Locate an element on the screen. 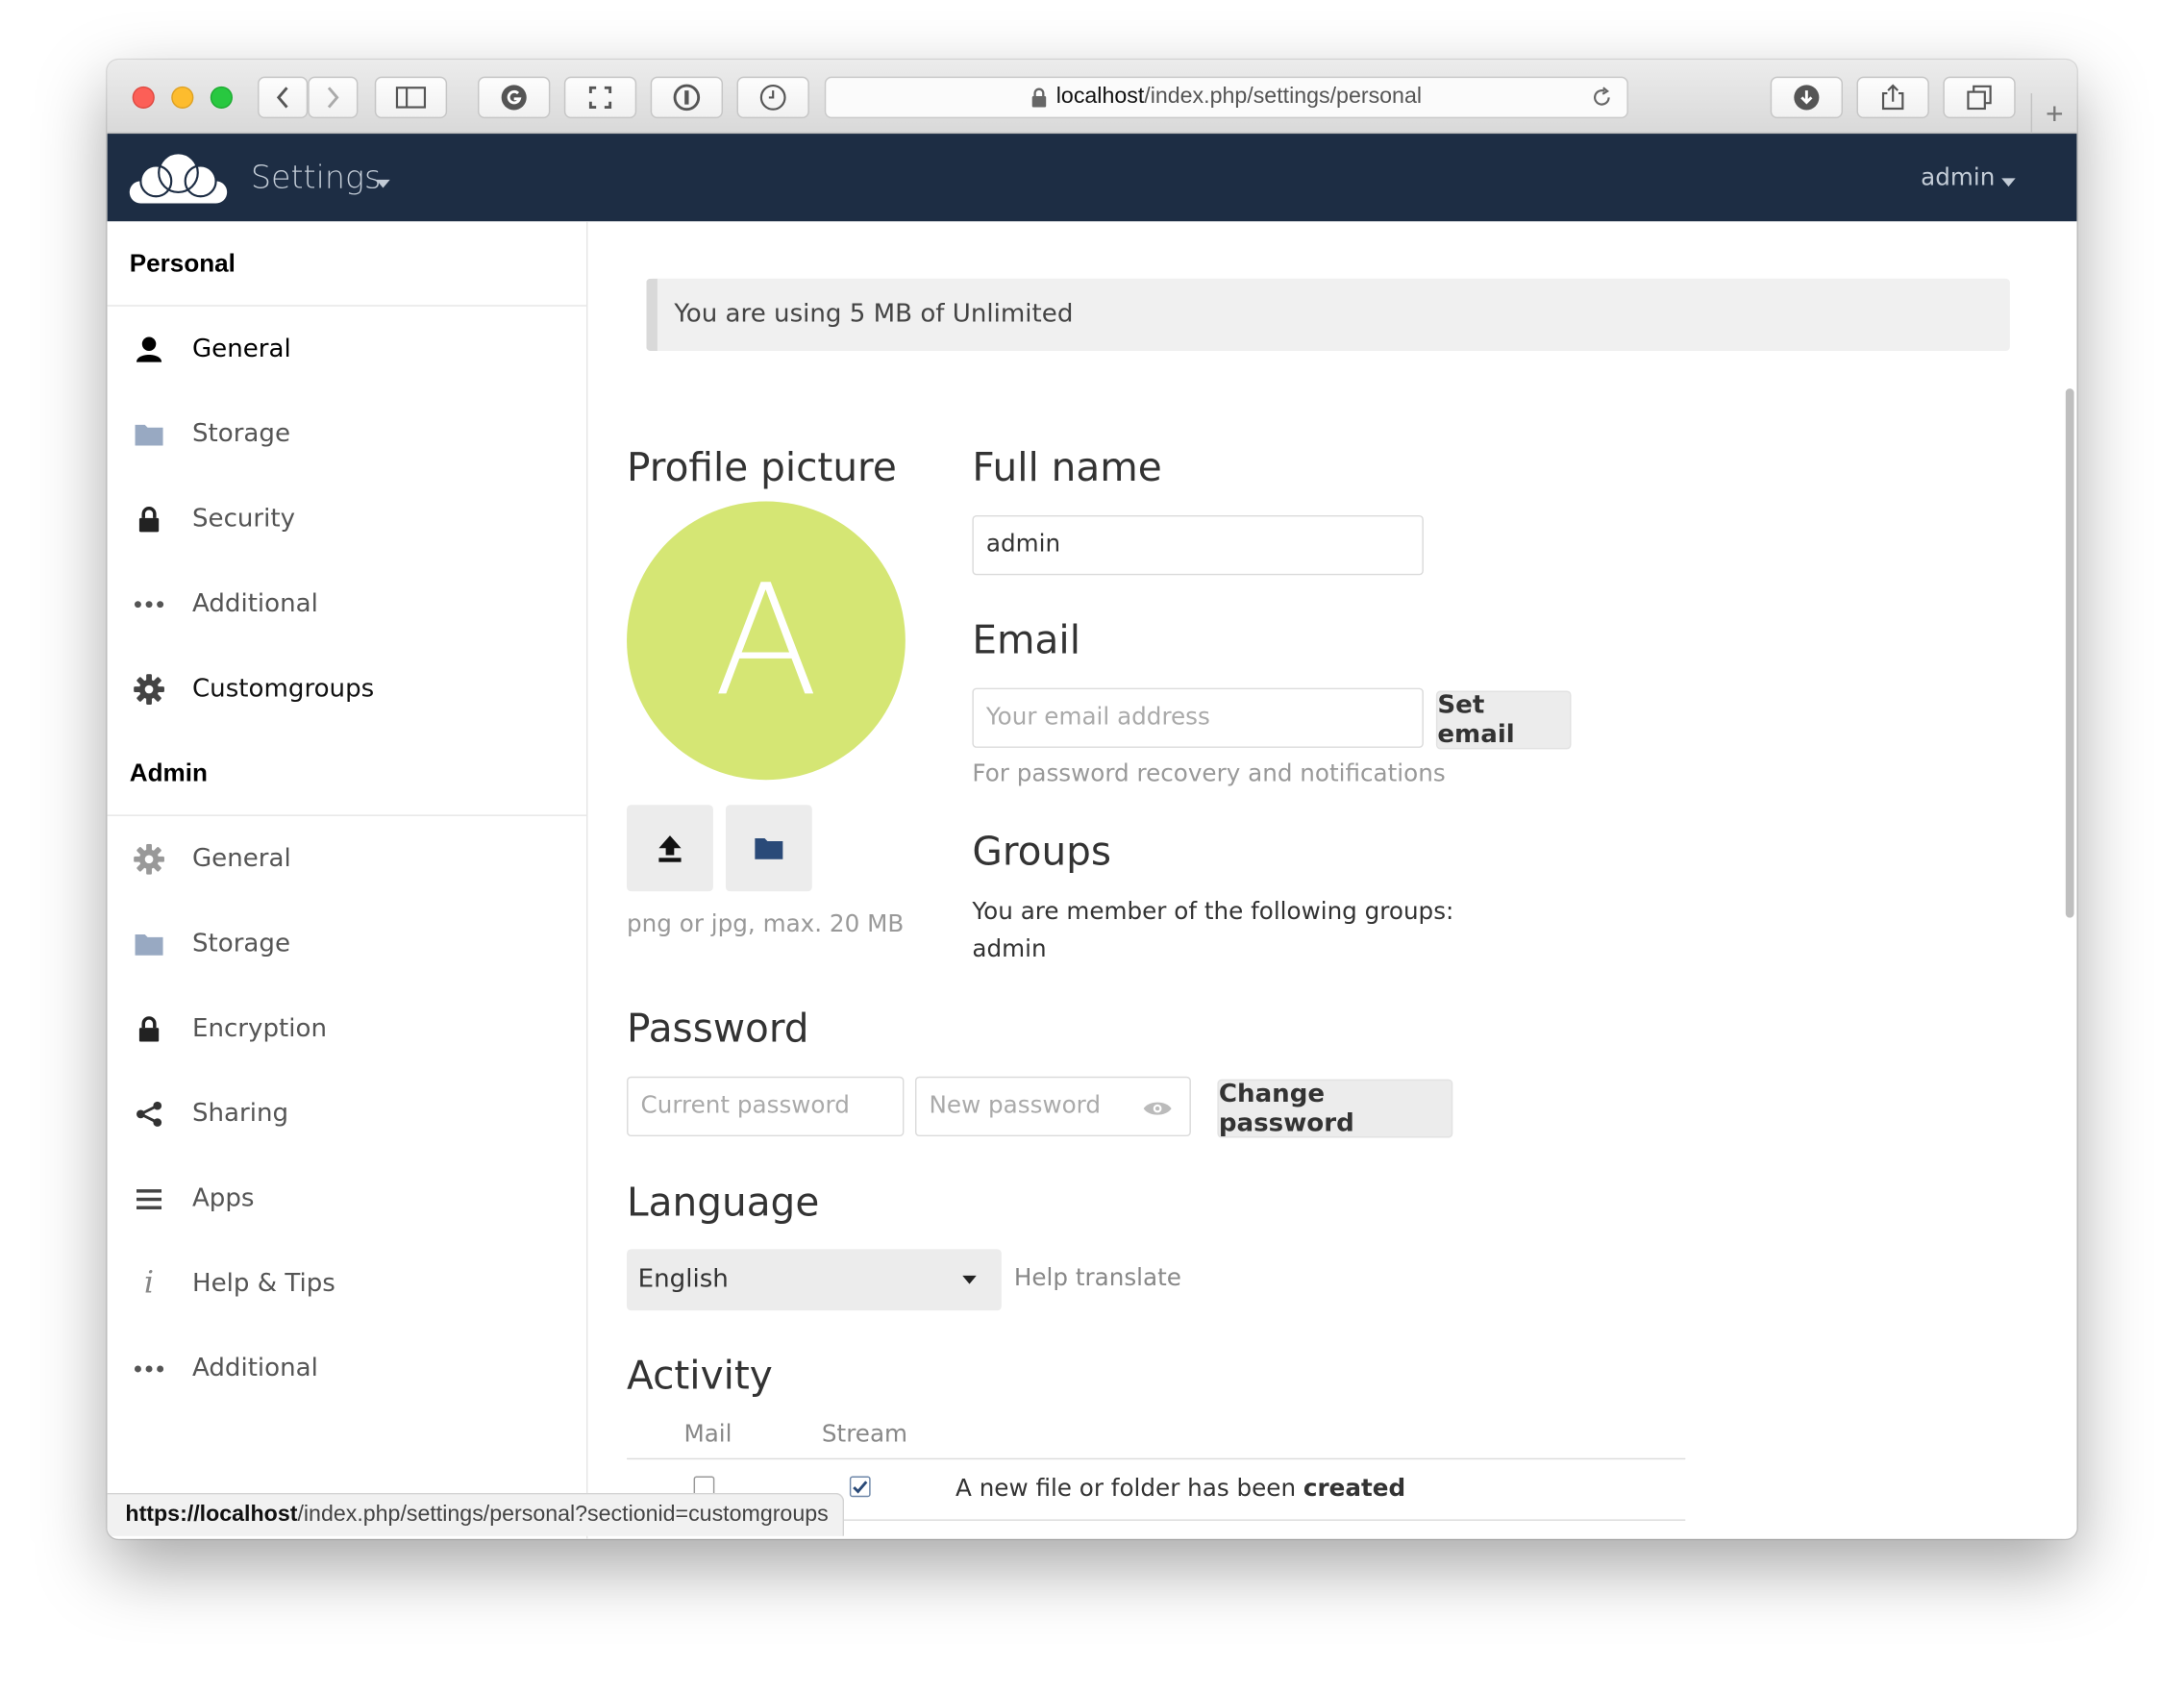  new-tab-button: + is located at coordinates (2053, 114).